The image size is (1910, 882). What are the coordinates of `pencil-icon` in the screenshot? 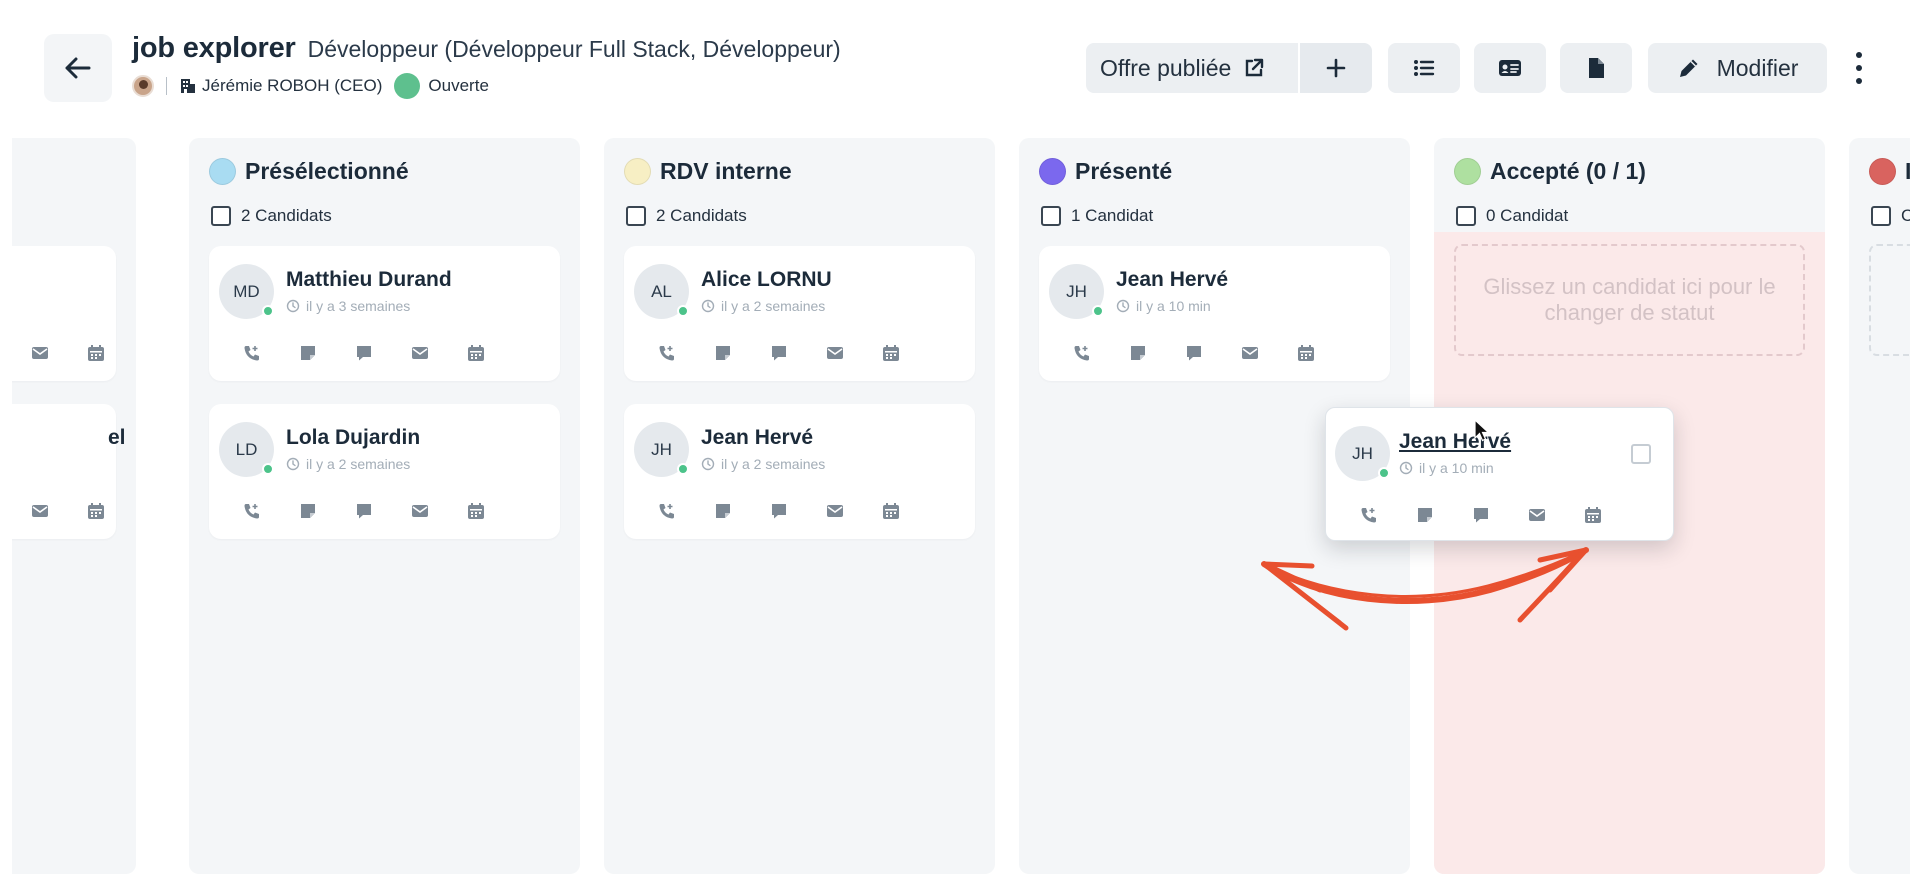 It's located at (1688, 68).